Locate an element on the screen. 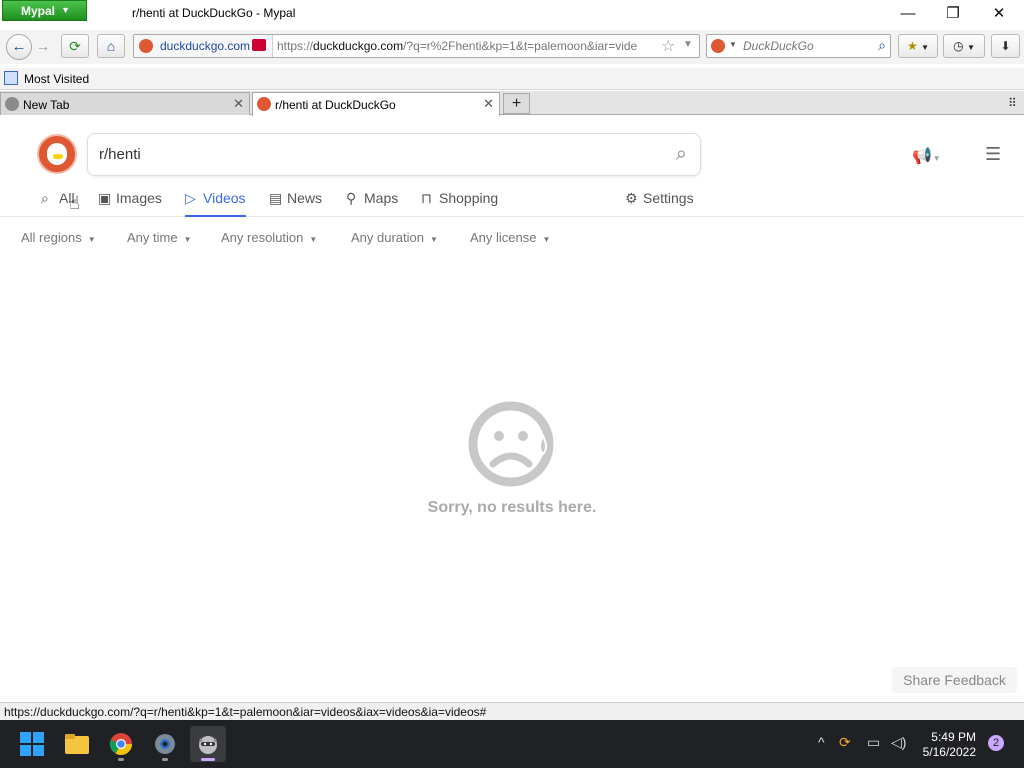  bookmark-star-icon: ☆ is located at coordinates (668, 46).